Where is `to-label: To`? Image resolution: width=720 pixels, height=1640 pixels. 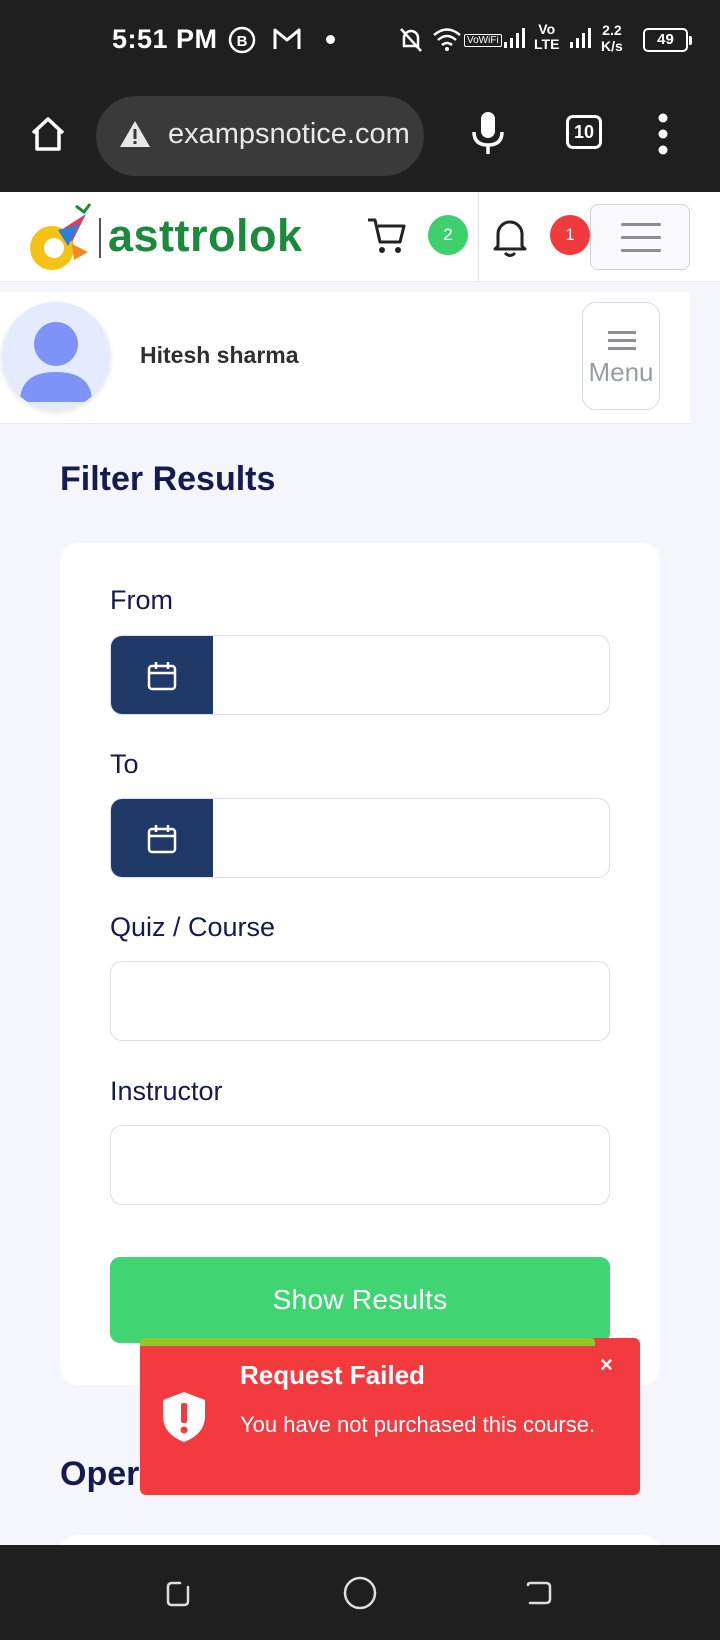
to-label: To is located at coordinates (124, 764).